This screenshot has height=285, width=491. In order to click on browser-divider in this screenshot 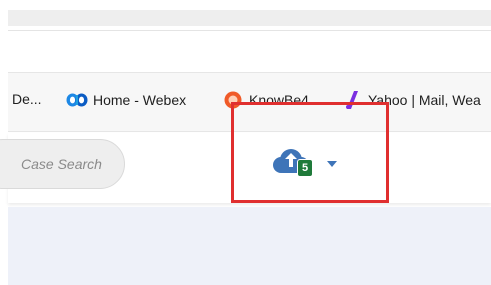, I will do `click(249, 30)`.